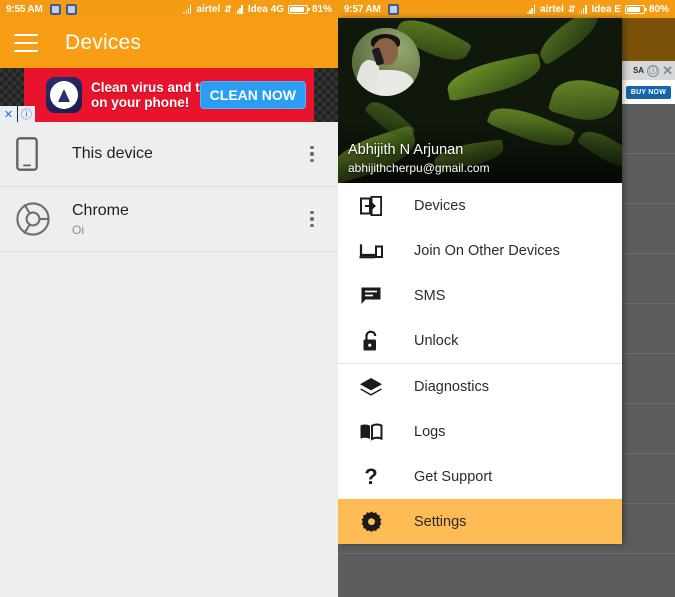  What do you see at coordinates (26, 43) in the screenshot?
I see `hamburger-menu-icon` at bounding box center [26, 43].